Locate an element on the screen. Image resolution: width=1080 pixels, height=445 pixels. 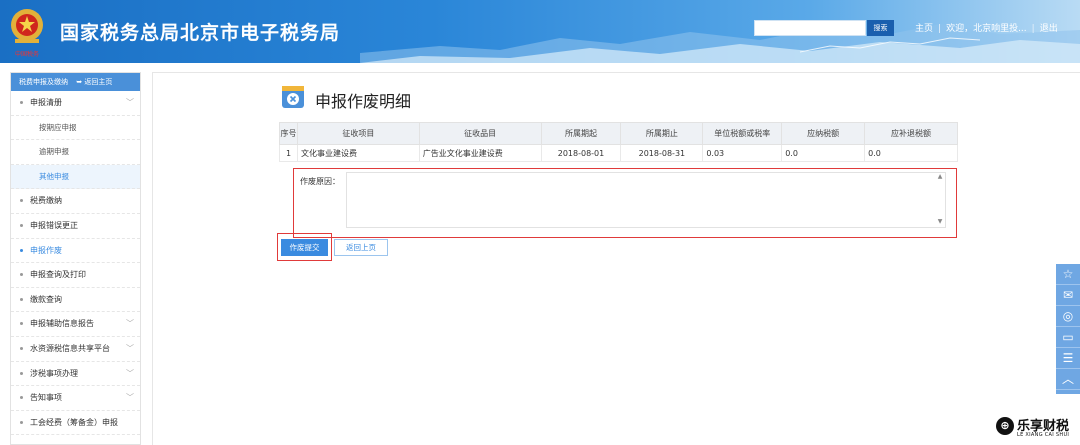
table-cell: 1 is located at coordinates (288, 153).